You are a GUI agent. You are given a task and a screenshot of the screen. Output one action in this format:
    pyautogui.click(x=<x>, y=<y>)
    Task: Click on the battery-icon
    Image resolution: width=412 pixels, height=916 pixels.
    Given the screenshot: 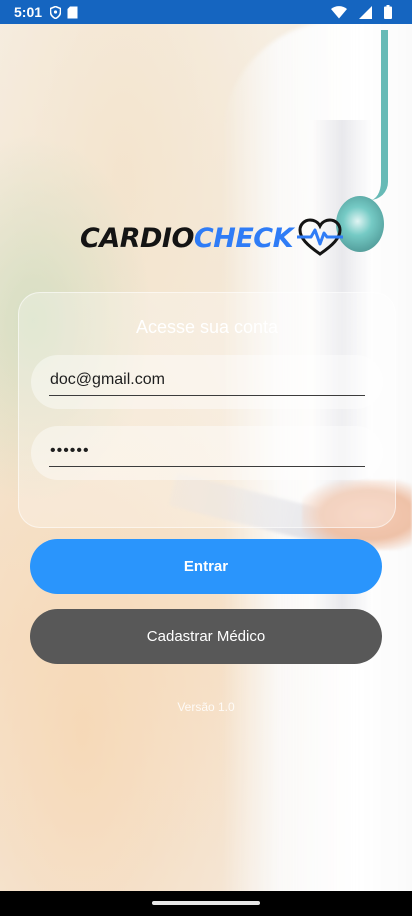 What is the action you would take?
    pyautogui.click(x=388, y=12)
    